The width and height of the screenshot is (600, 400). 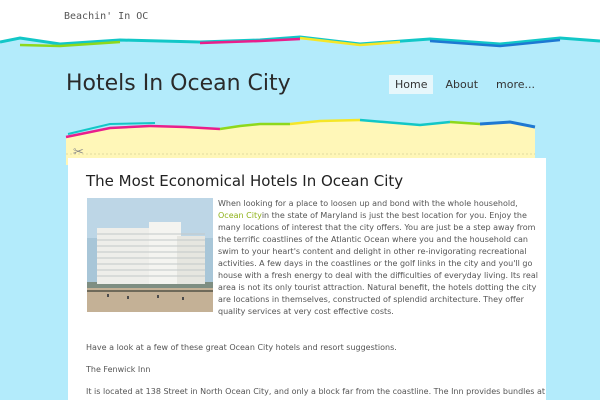 What do you see at coordinates (118, 369) in the screenshot?
I see `paragraph-hotel-name: The Fenwick Inn` at bounding box center [118, 369].